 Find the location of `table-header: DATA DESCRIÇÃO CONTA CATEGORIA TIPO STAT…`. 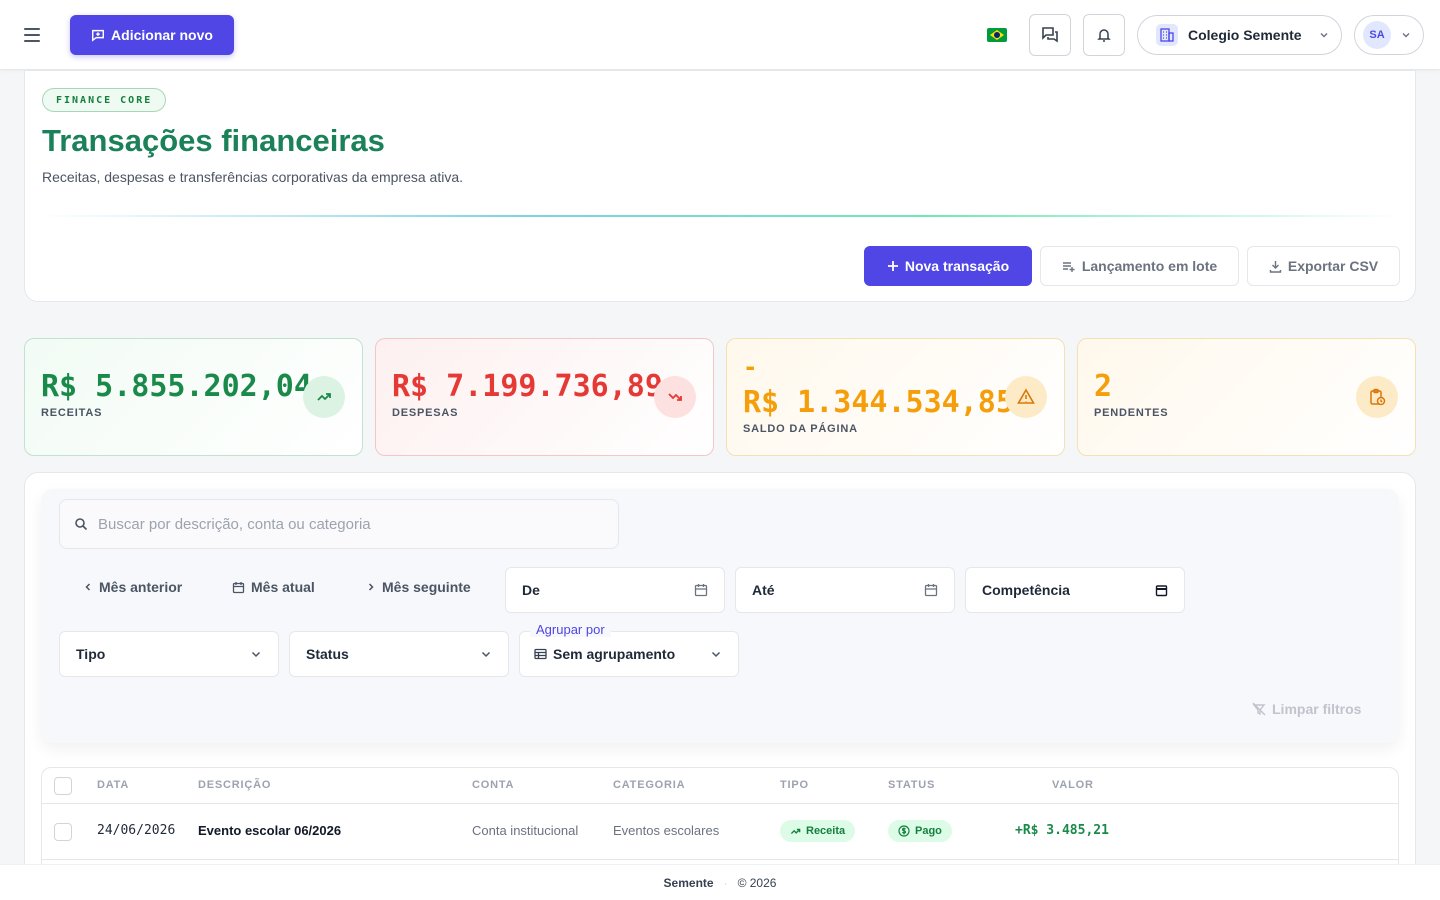

table-header: DATA DESCRIÇÃO CONTA CATEGORIA TIPO STAT… is located at coordinates (720, 786).